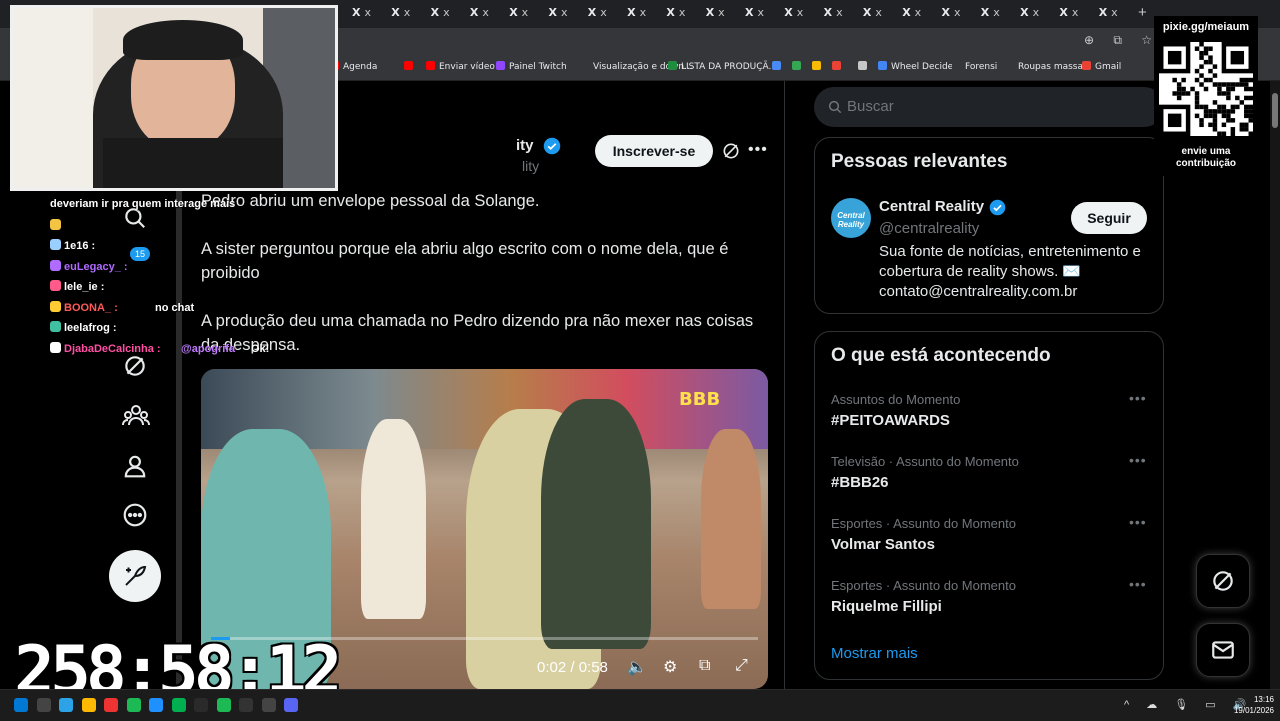 The image size is (1280, 721). What do you see at coordinates (525, 145) in the screenshot?
I see `profile-name: ity` at bounding box center [525, 145].